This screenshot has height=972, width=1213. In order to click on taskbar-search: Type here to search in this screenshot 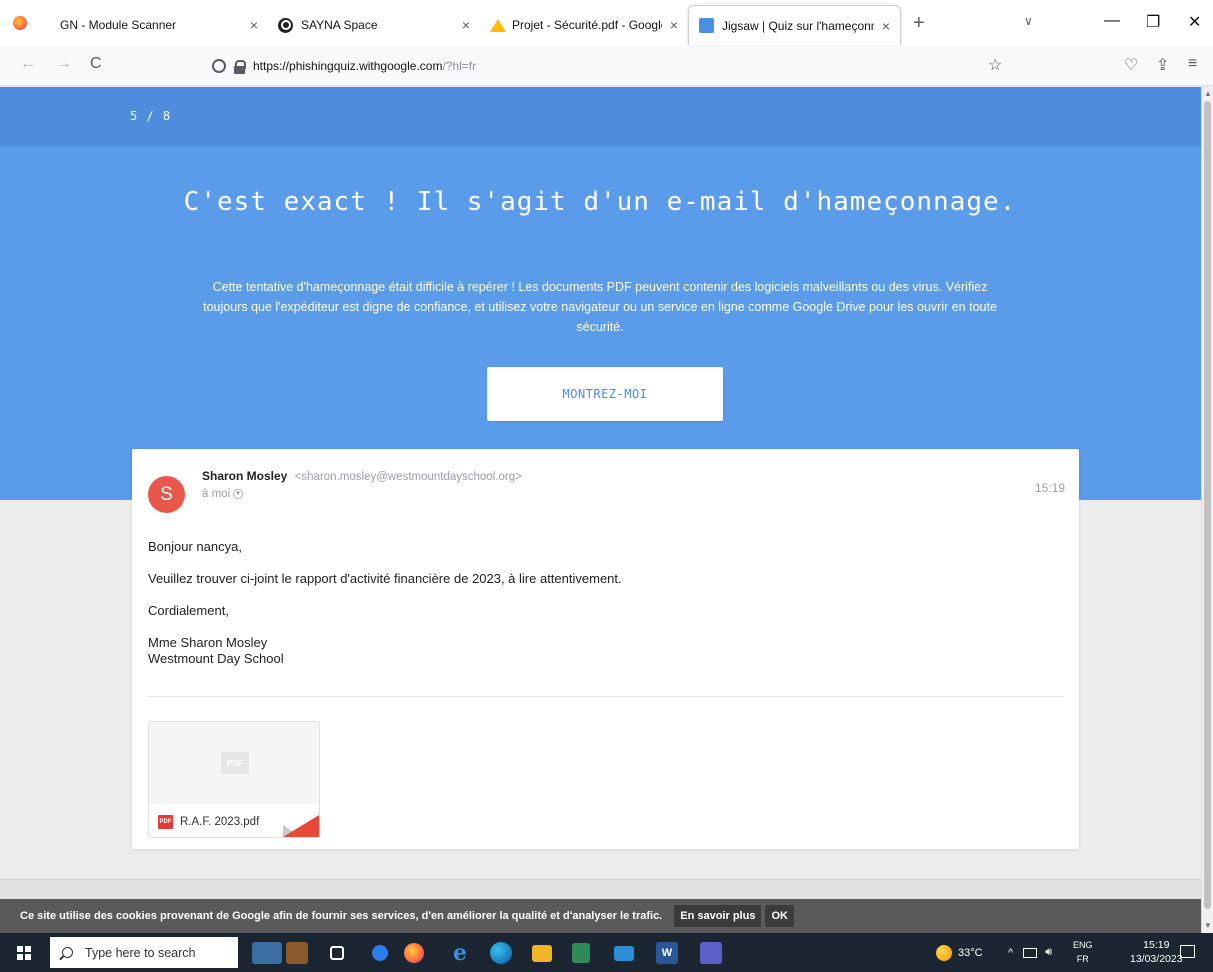, I will do `click(144, 952)`.